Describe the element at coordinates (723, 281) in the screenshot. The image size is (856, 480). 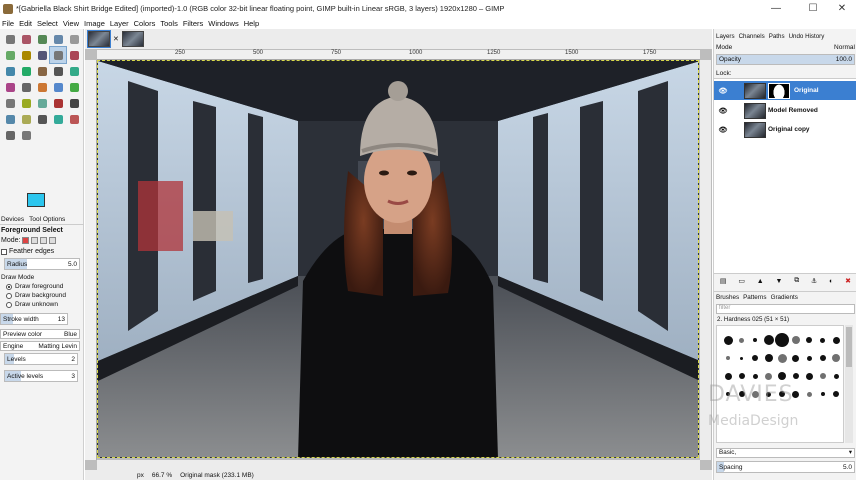
I see `new-layer-group-icon: ▤` at that location.